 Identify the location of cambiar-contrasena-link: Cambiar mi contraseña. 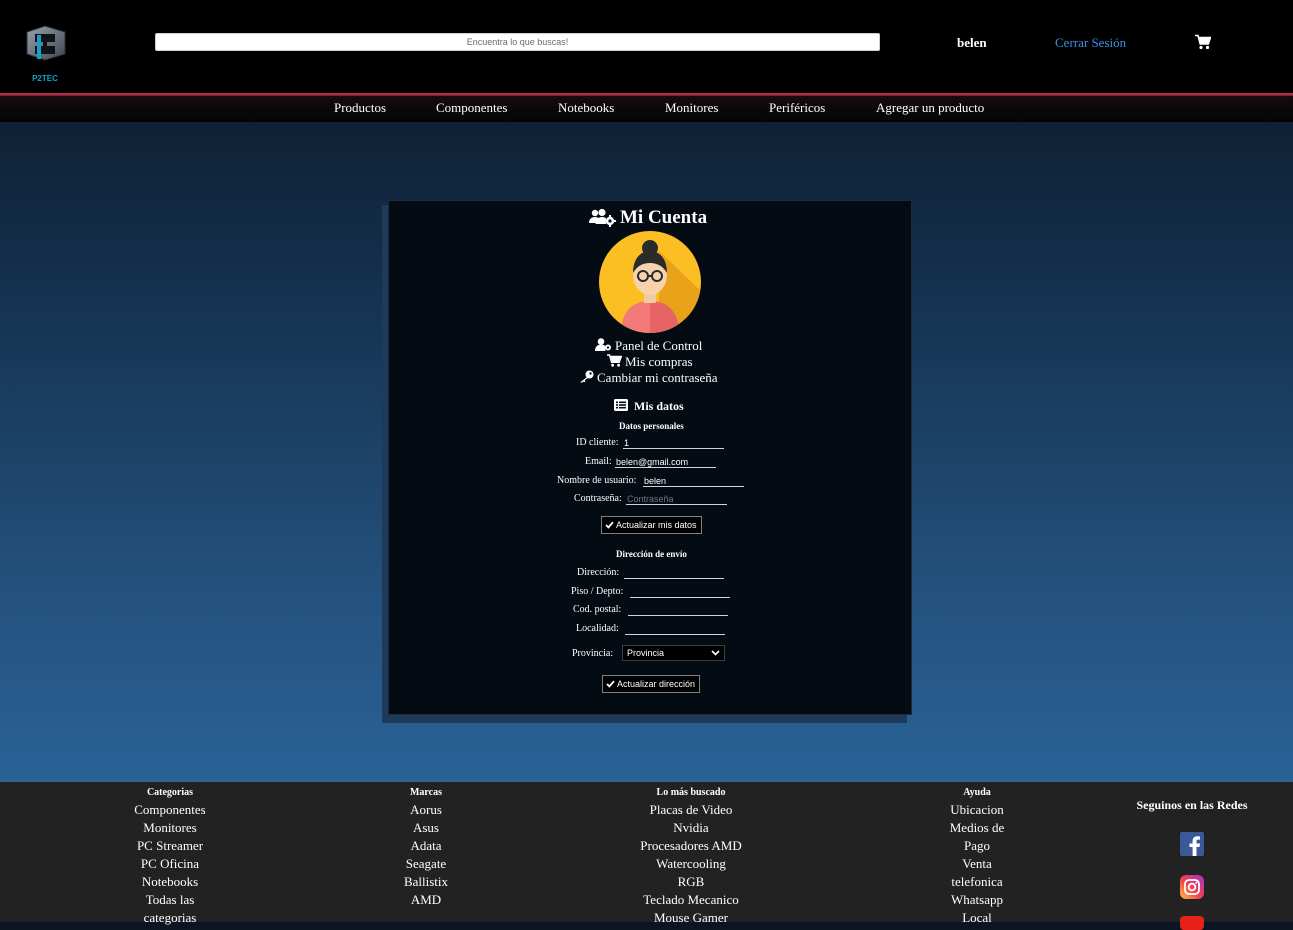
(657, 378).